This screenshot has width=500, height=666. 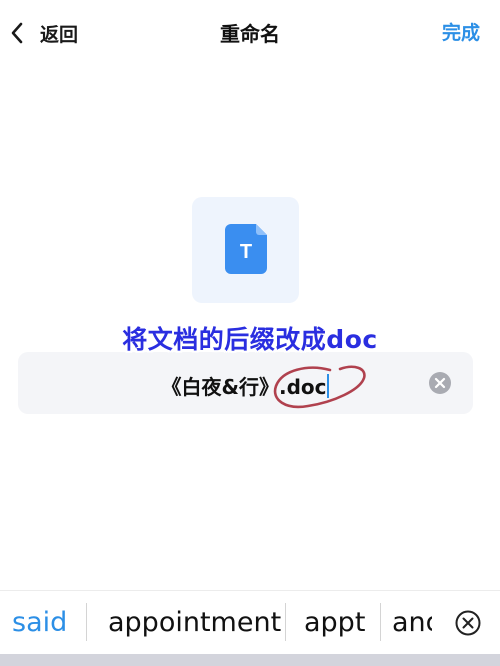 I want to click on keyboard-top-edge, so click(x=250, y=660).